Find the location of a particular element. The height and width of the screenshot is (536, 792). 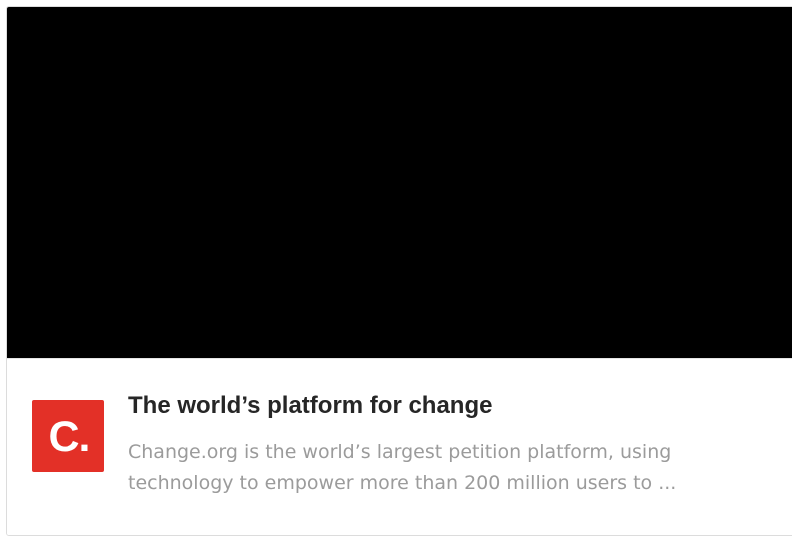

change-org-logo: C. is located at coordinates (68, 436).